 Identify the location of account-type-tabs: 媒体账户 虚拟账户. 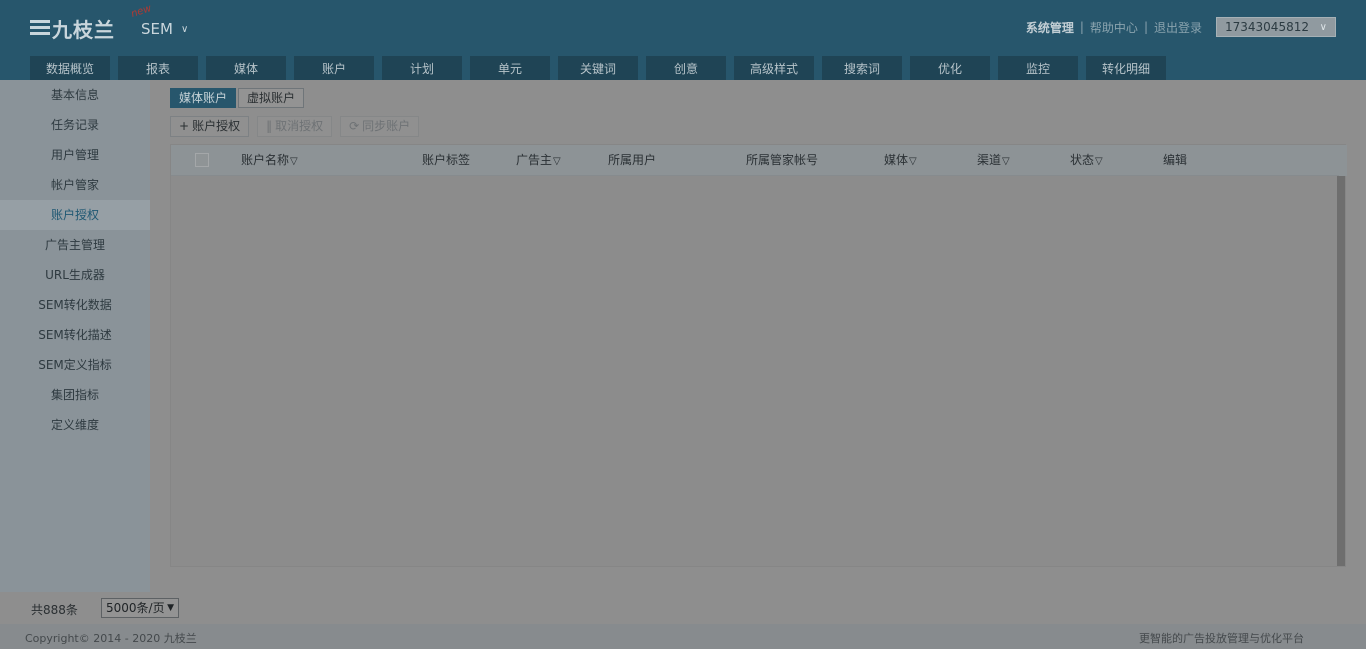
(238, 98).